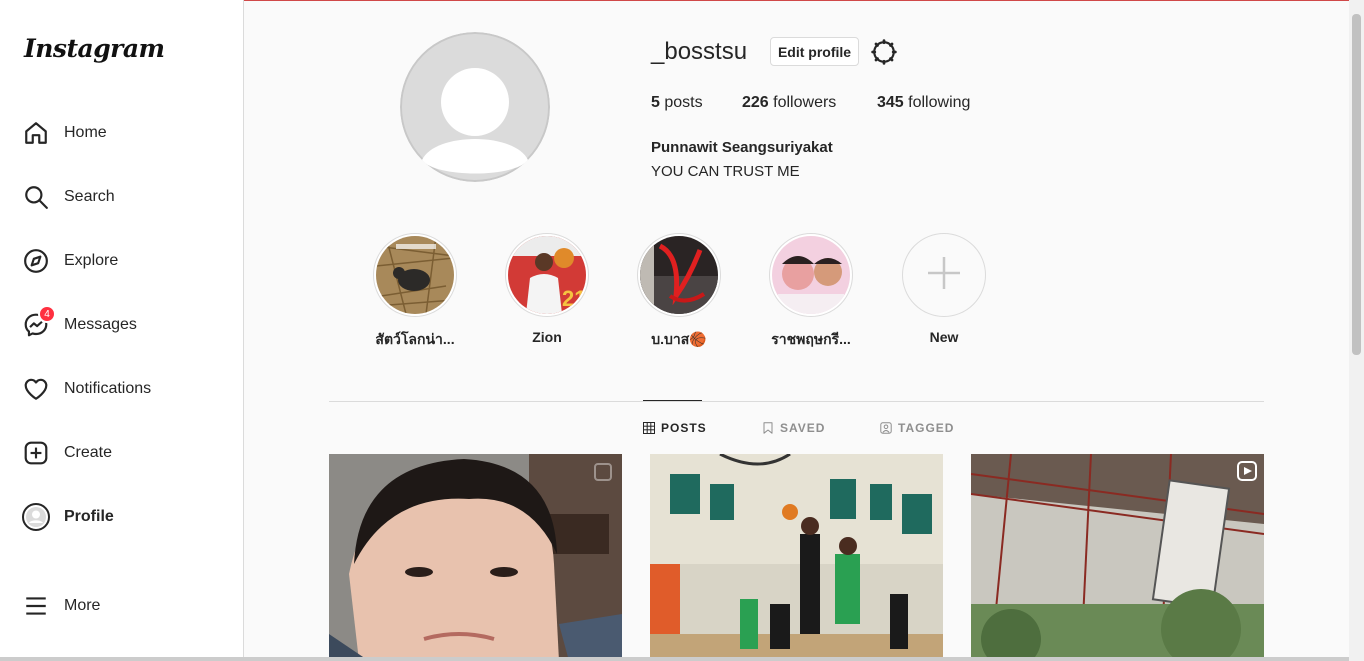 The width and height of the screenshot is (1364, 661). What do you see at coordinates (890, 102) in the screenshot?
I see `following-count: 345` at bounding box center [890, 102].